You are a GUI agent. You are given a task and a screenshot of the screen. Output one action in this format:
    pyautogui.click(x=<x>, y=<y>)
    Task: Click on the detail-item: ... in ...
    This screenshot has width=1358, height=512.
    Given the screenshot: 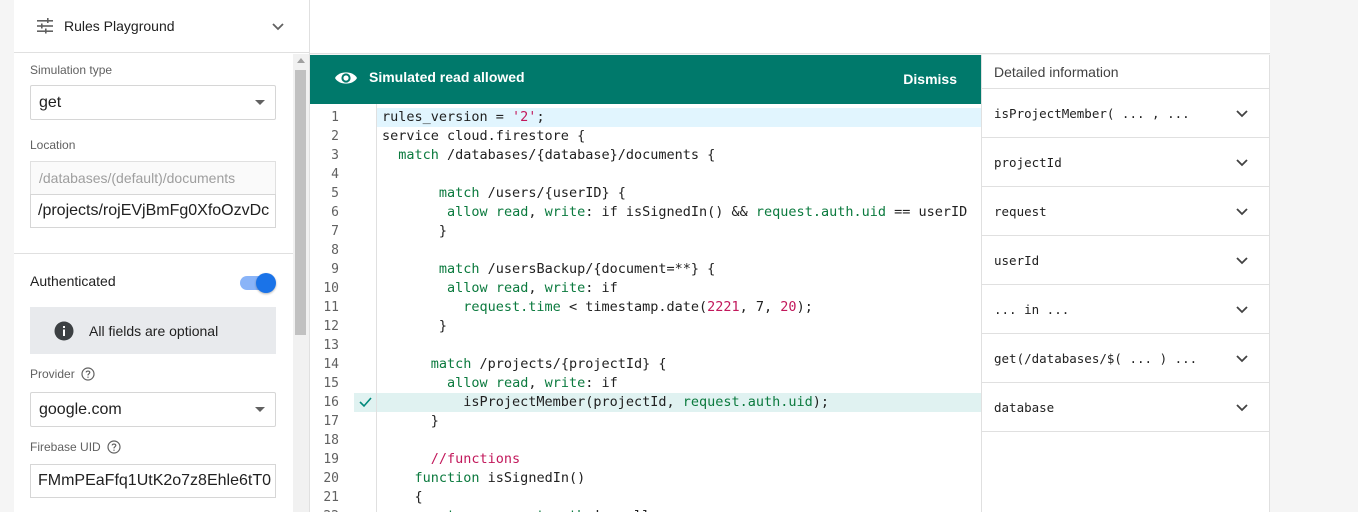 What is the action you would take?
    pyautogui.click(x=1125, y=309)
    